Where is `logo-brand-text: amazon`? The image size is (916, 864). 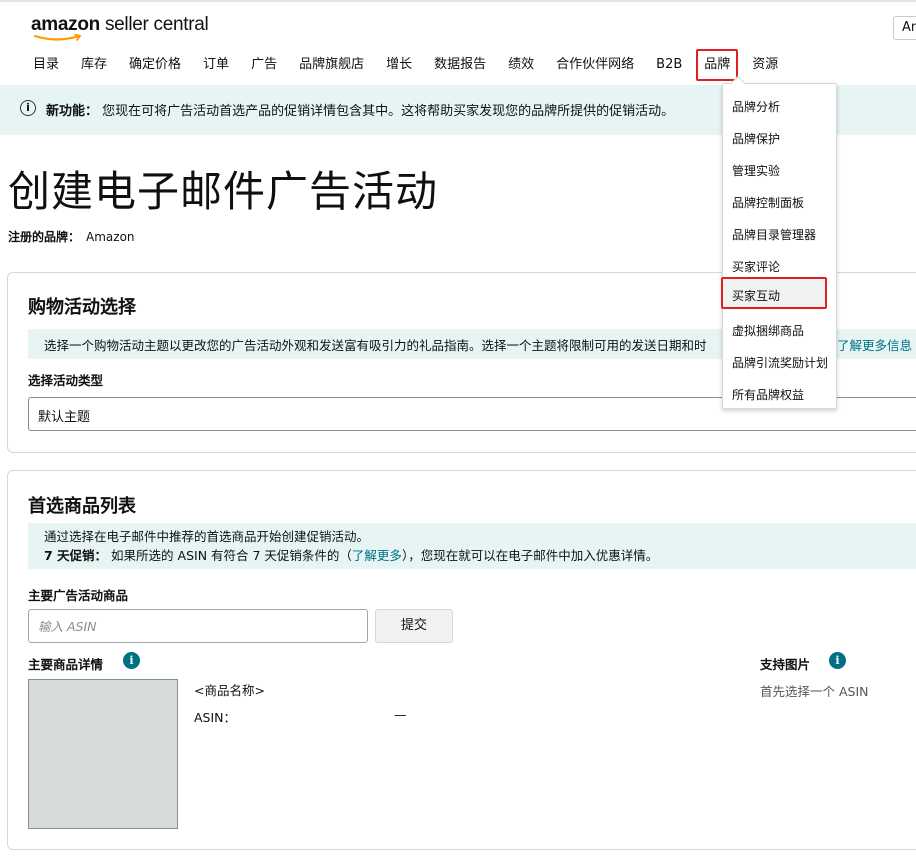
logo-brand-text: amazon is located at coordinates (65, 24).